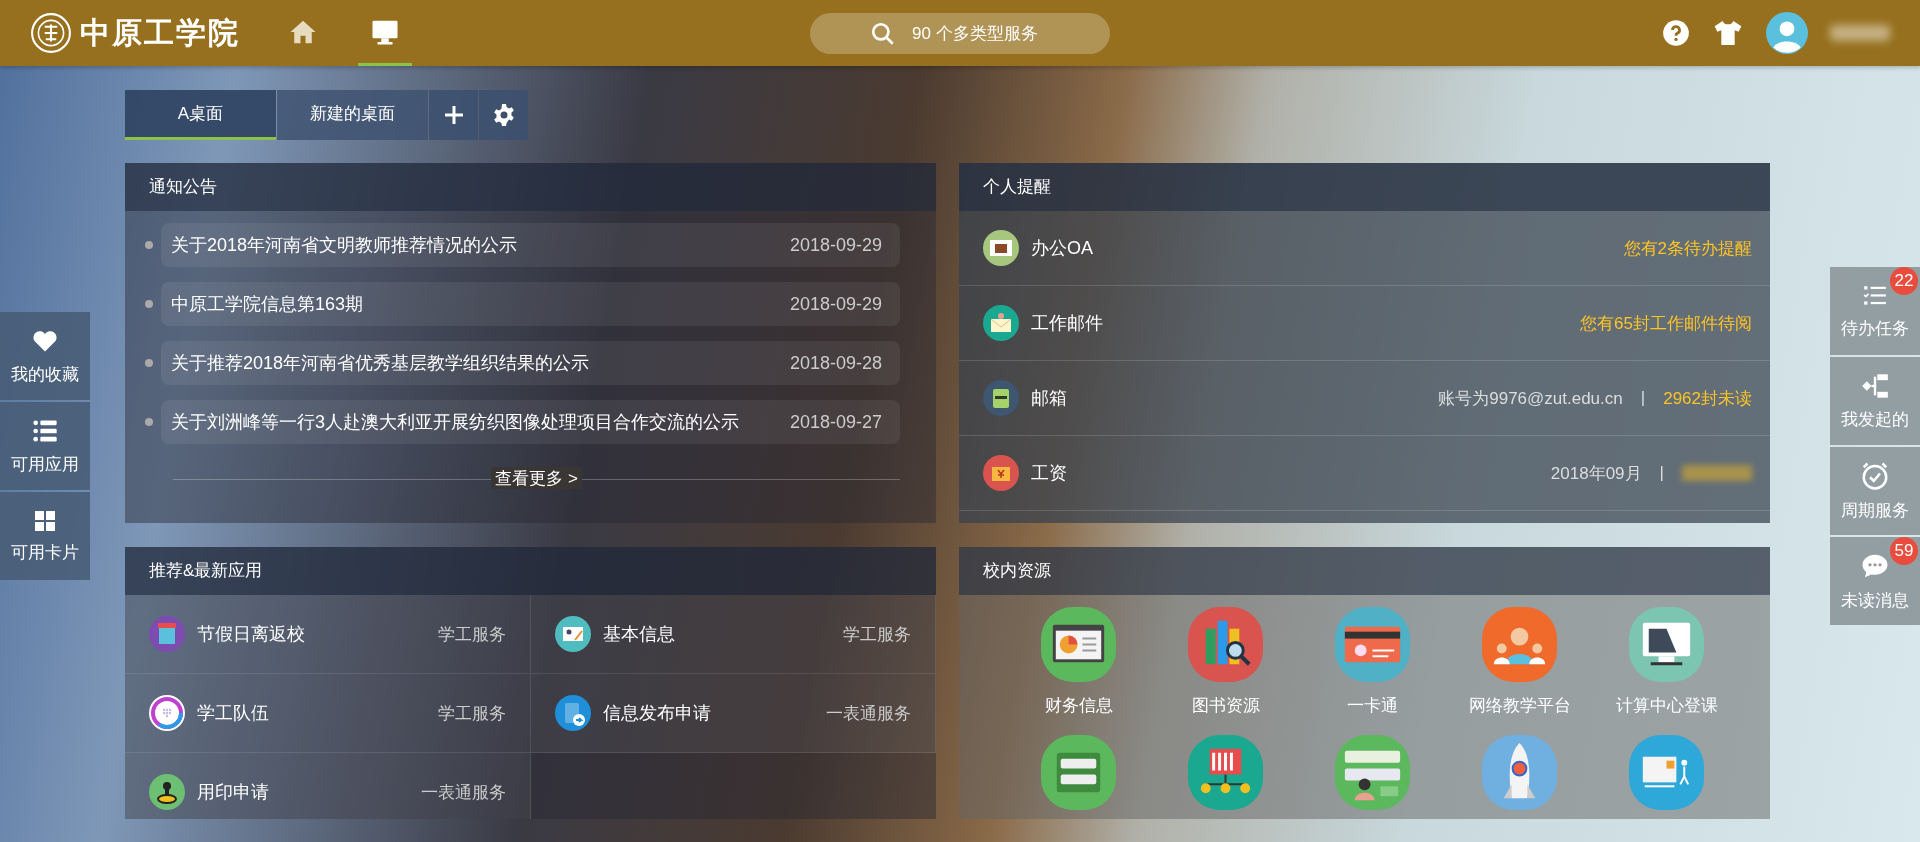  What do you see at coordinates (530, 304) in the screenshot?
I see `notice-link: 中原工学院信息第163期 2018-09-29` at bounding box center [530, 304].